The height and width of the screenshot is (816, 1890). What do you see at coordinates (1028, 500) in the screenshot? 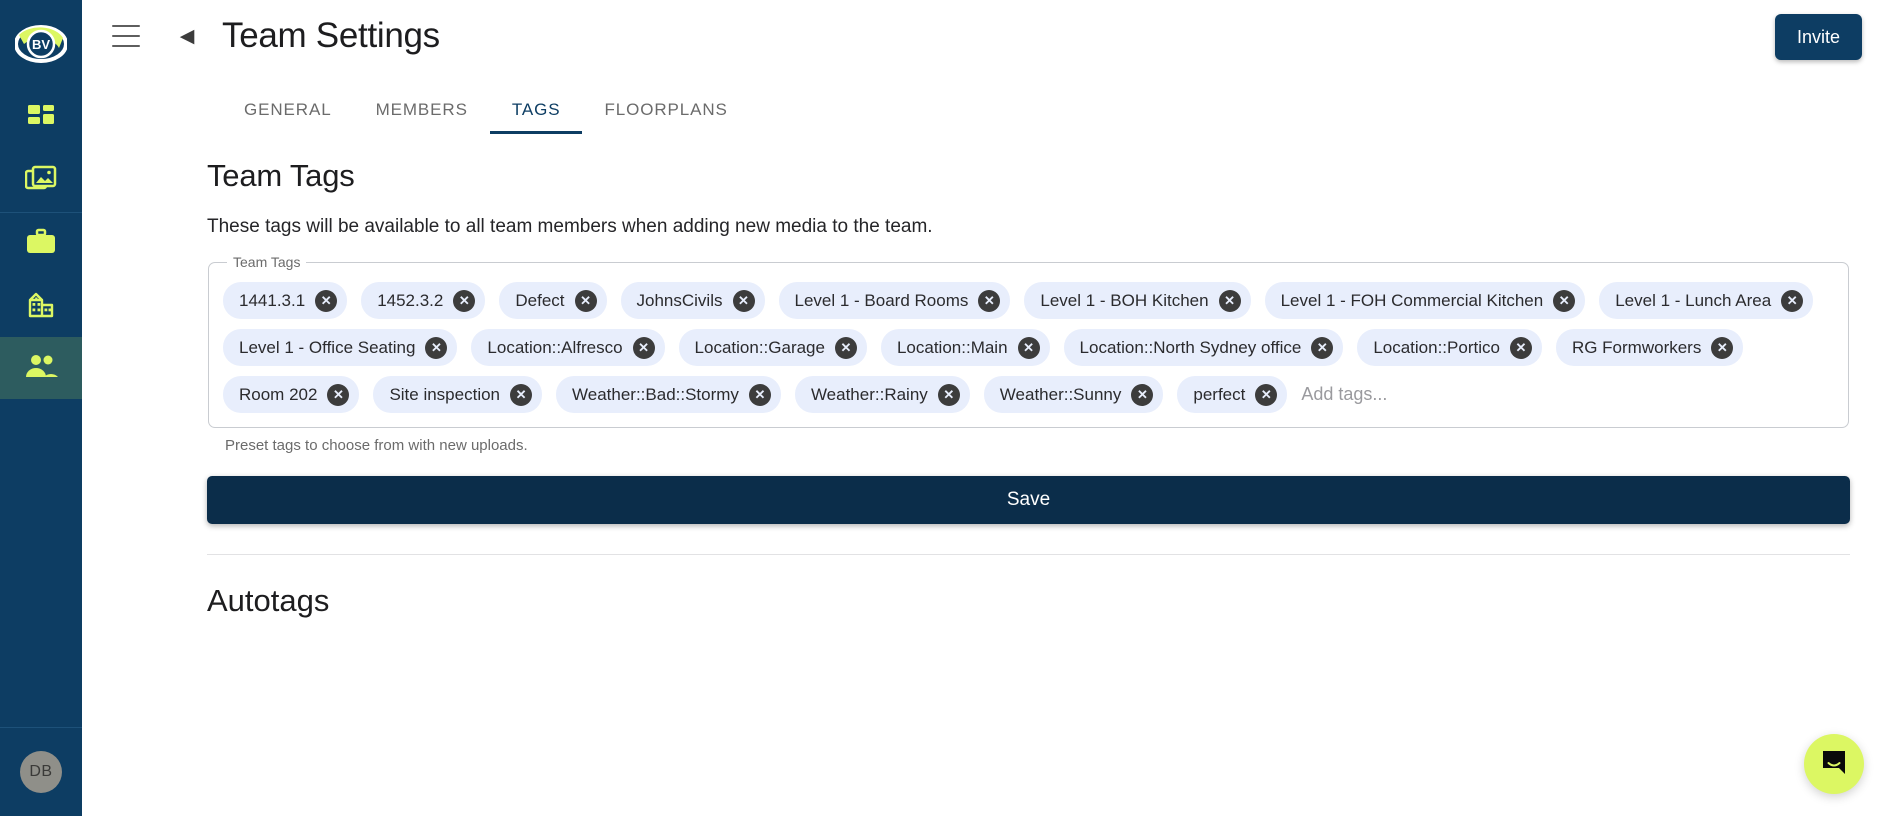
I see `save-button: Save` at bounding box center [1028, 500].